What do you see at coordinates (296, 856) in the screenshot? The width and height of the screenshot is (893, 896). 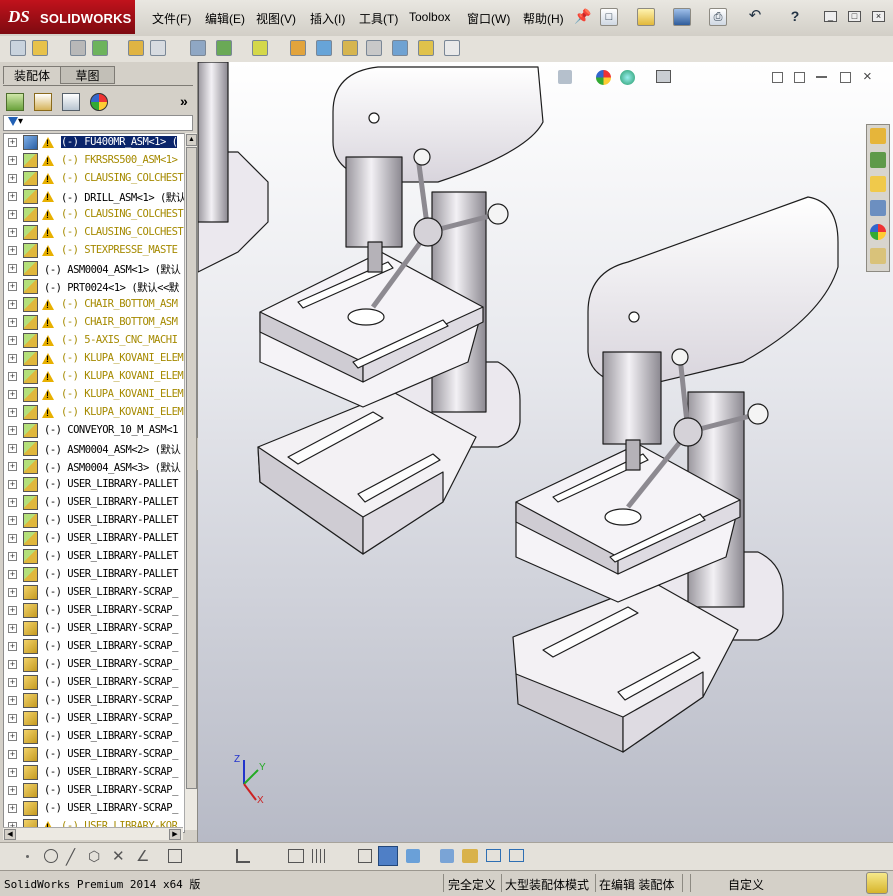 I see `smart-dimension-icon` at bounding box center [296, 856].